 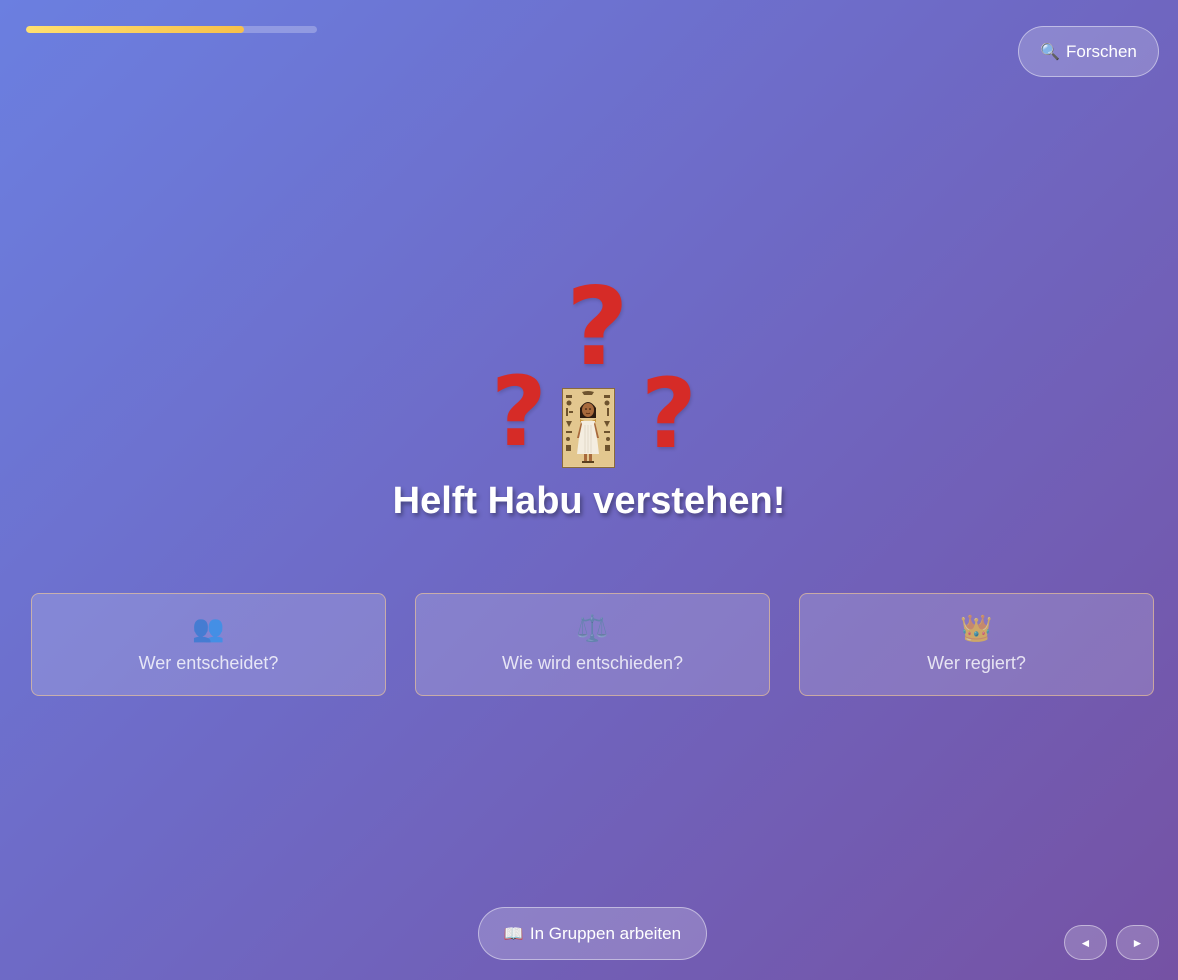 I want to click on next-button: ►, so click(x=1137, y=942).